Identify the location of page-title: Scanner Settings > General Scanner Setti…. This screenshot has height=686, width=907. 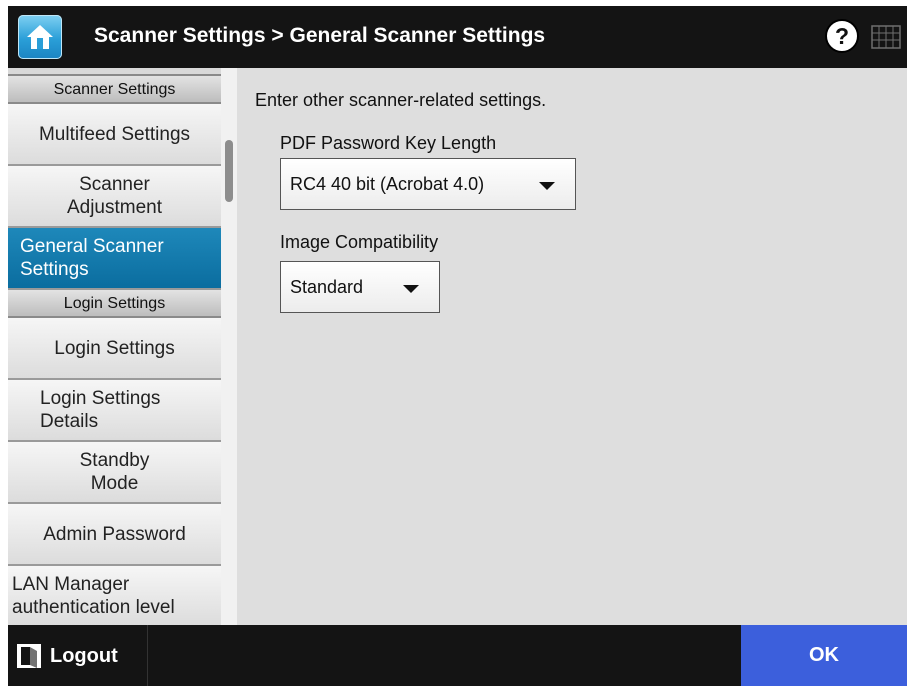
(320, 35).